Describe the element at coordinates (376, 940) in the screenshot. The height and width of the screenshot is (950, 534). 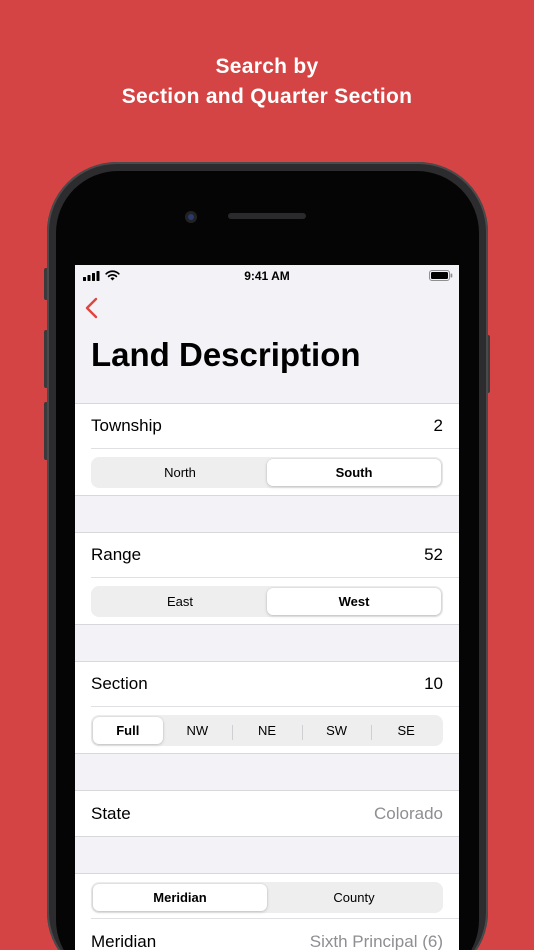
I see `meridian-value: Sixth Principal (6)` at that location.